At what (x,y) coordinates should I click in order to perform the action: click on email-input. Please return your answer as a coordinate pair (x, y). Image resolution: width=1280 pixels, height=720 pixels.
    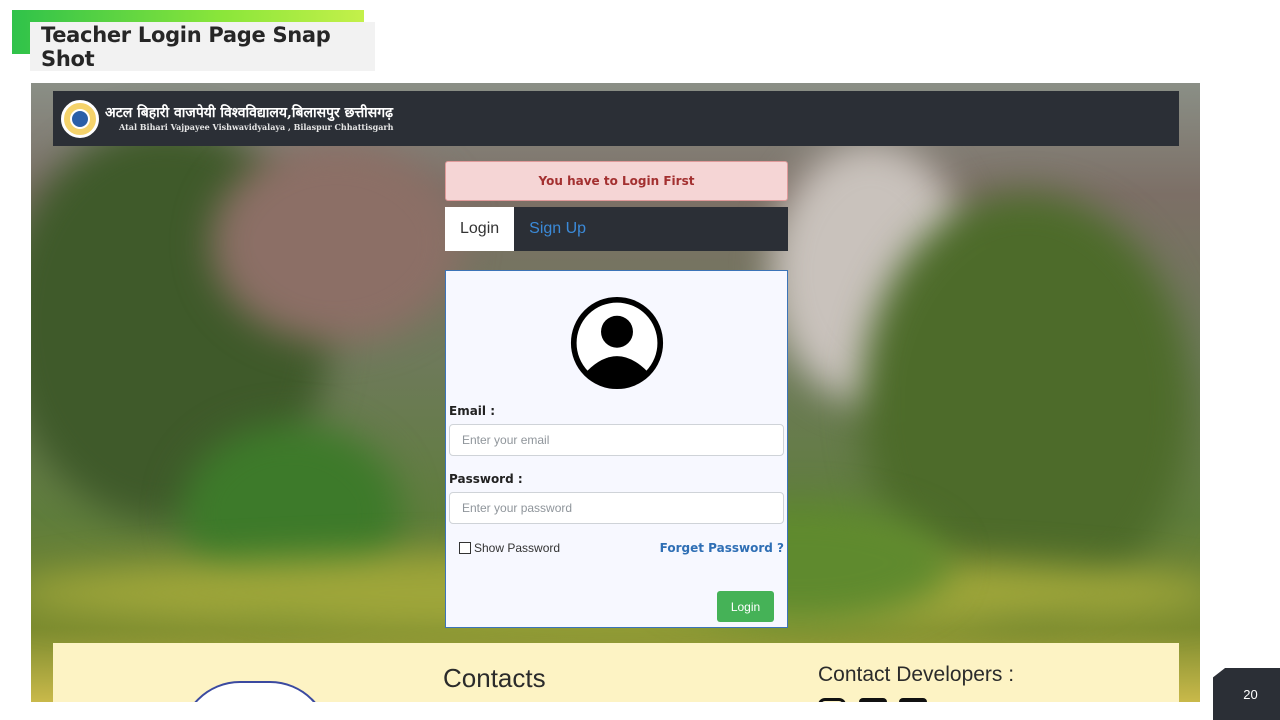
    Looking at the image, I should click on (616, 440).